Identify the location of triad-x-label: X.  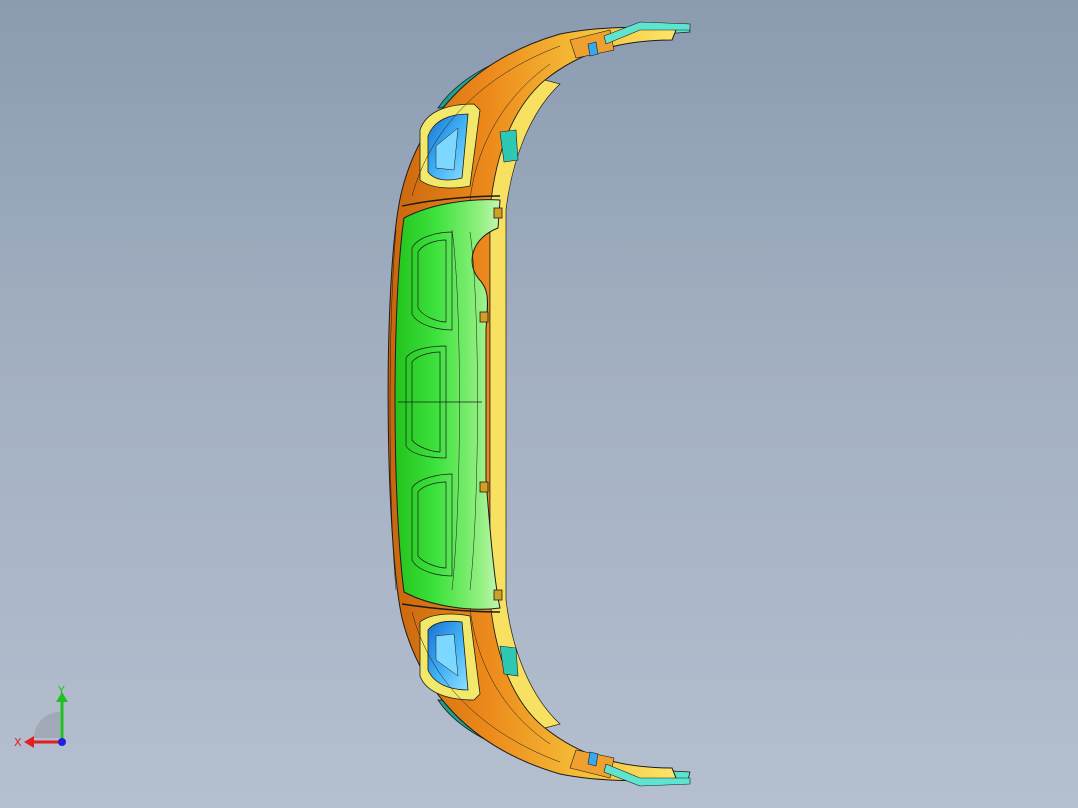
(18, 742).